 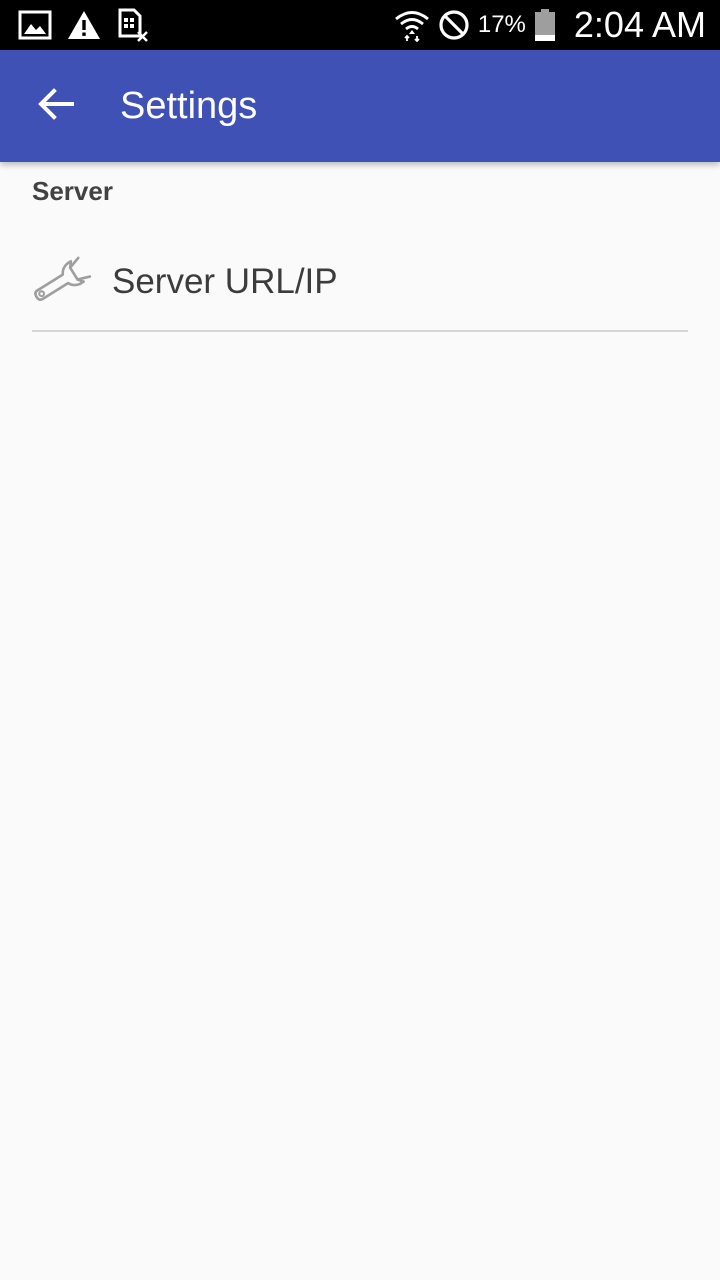 What do you see at coordinates (412, 25) in the screenshot?
I see `wifi-icon` at bounding box center [412, 25].